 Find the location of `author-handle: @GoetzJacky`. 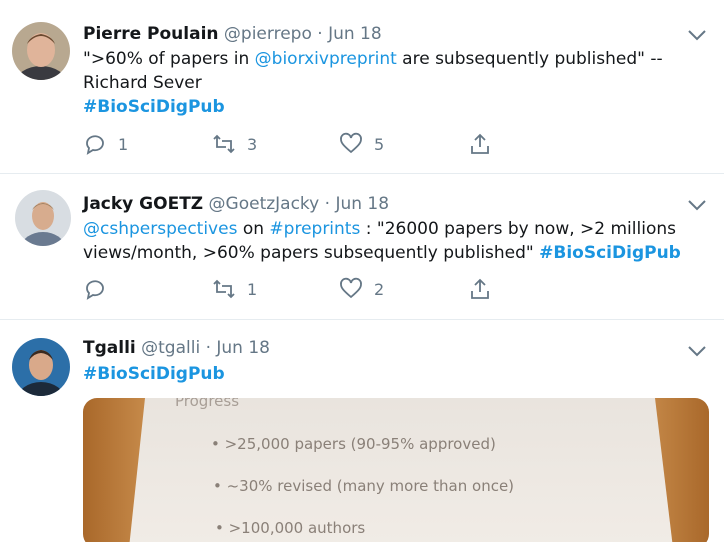

author-handle: @GoetzJacky is located at coordinates (264, 204).